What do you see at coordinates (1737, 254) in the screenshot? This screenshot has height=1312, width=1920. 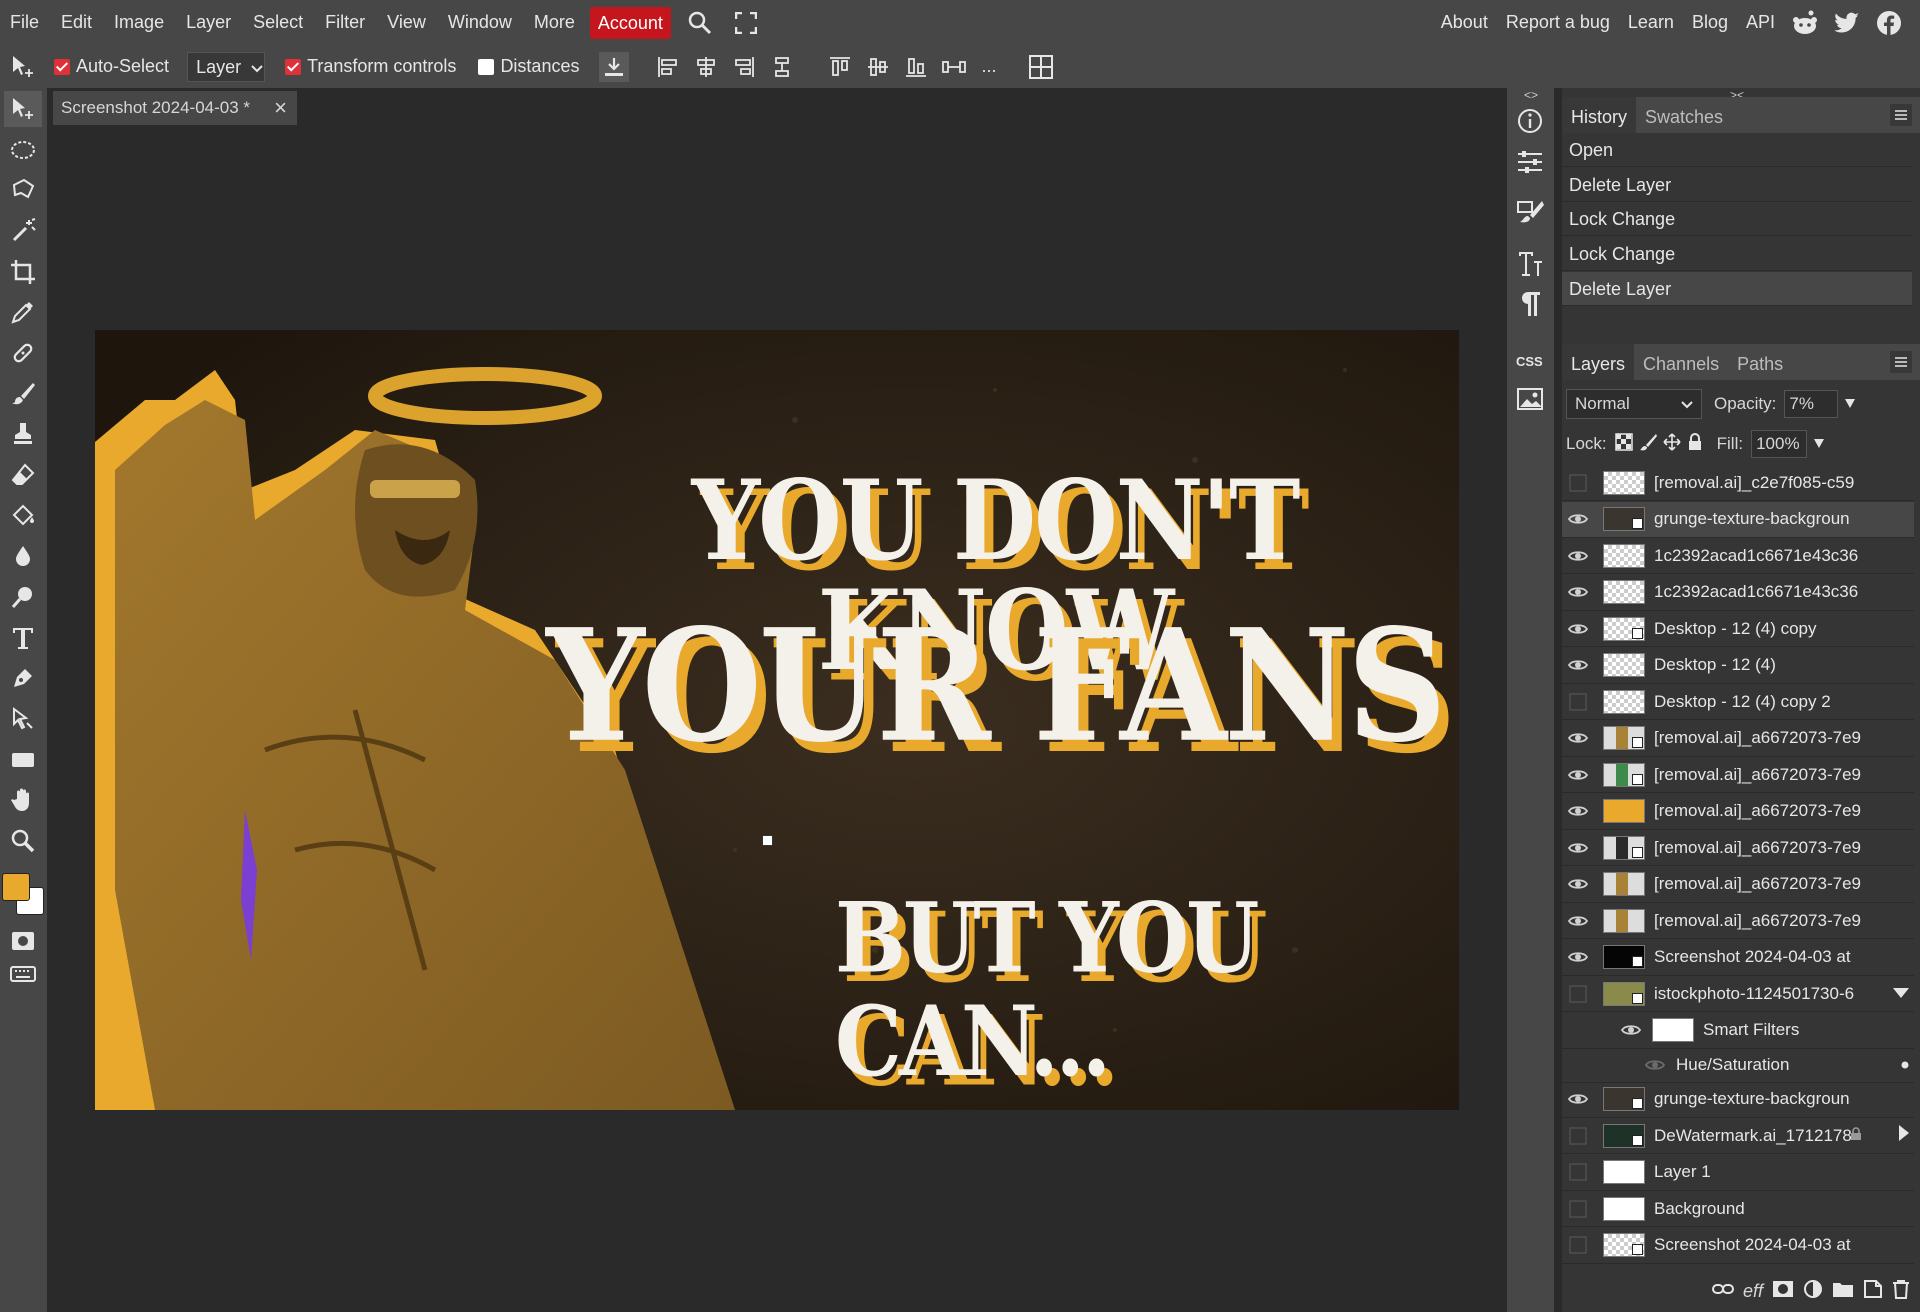 I see `history-item: Lock Change` at bounding box center [1737, 254].